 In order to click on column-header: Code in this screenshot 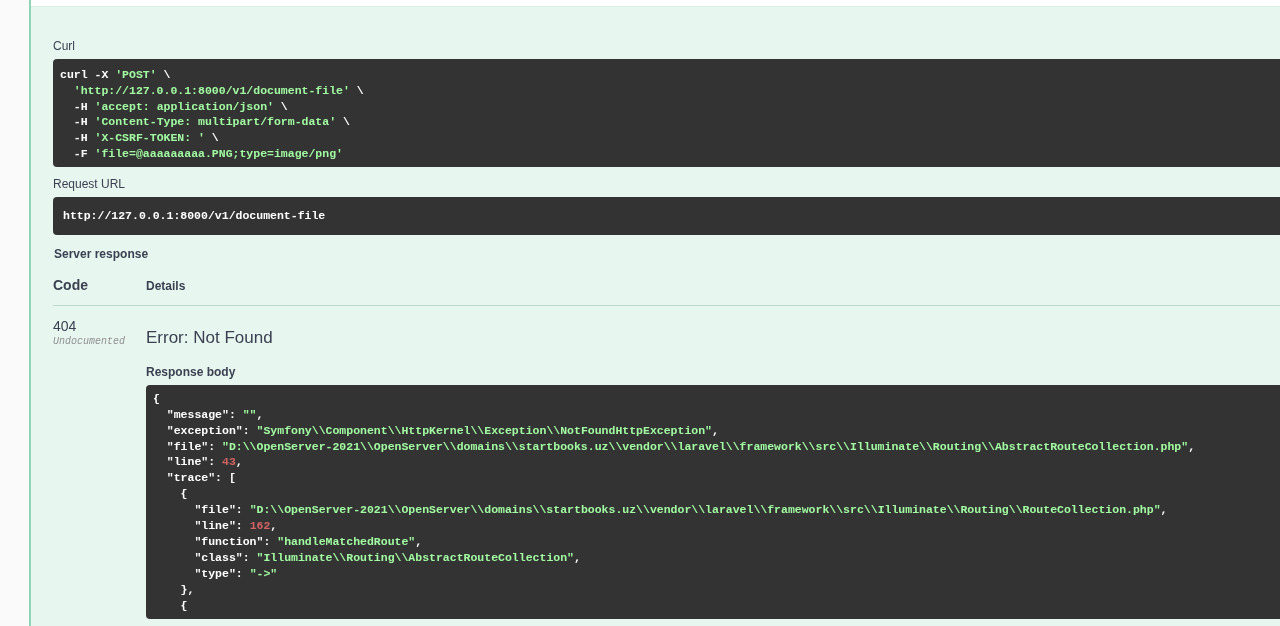, I will do `click(71, 284)`.